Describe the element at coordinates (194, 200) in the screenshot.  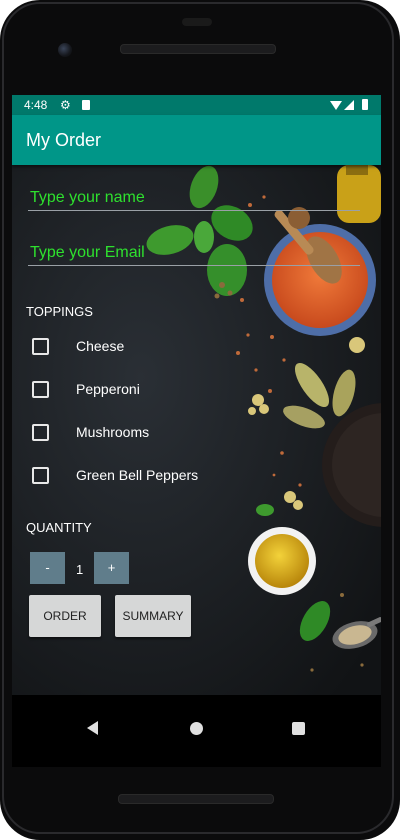
I see `name-field` at that location.